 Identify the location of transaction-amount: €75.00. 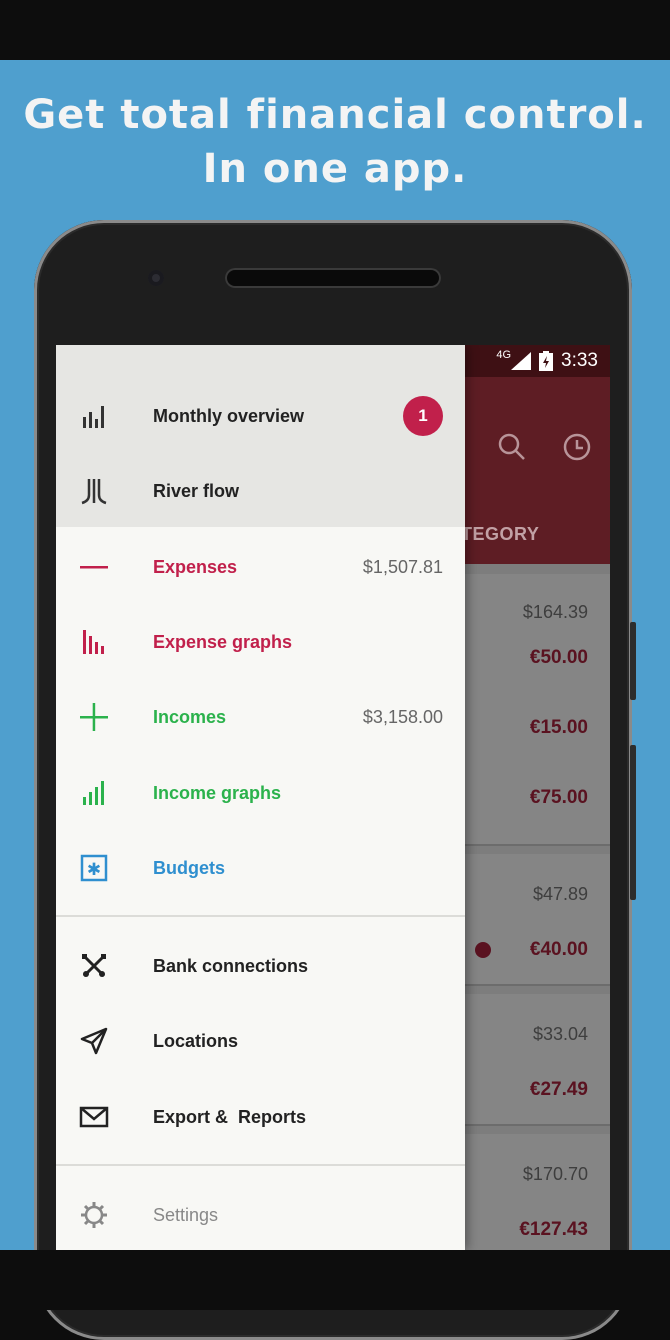
(558, 797).